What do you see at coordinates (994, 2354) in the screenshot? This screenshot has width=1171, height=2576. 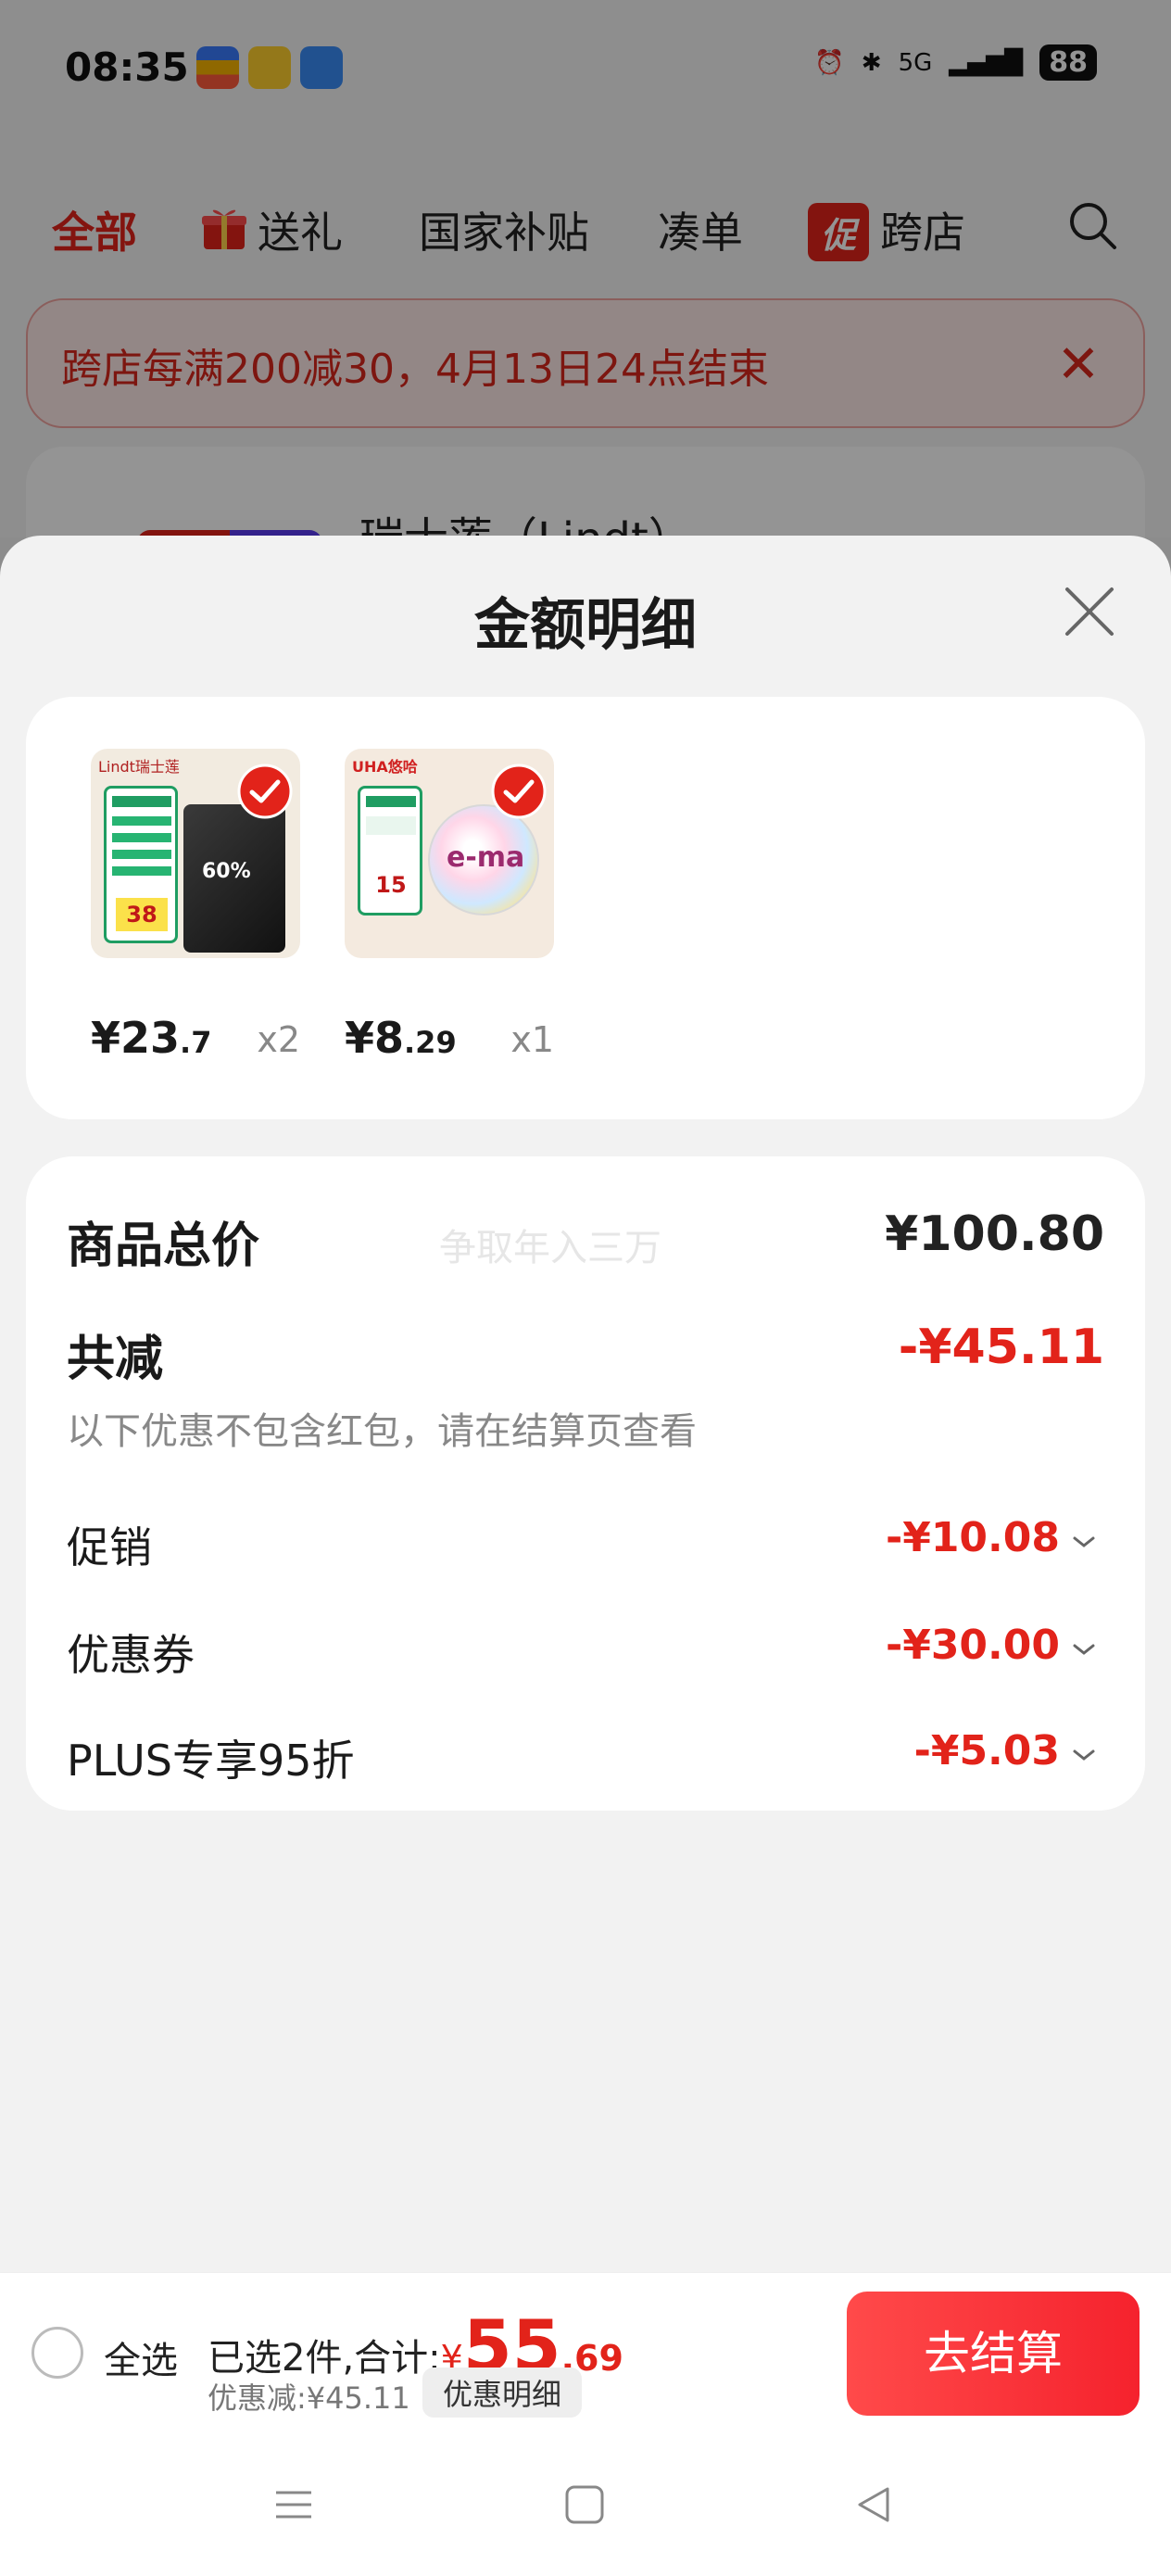 I see `checkout-button: 去结算` at bounding box center [994, 2354].